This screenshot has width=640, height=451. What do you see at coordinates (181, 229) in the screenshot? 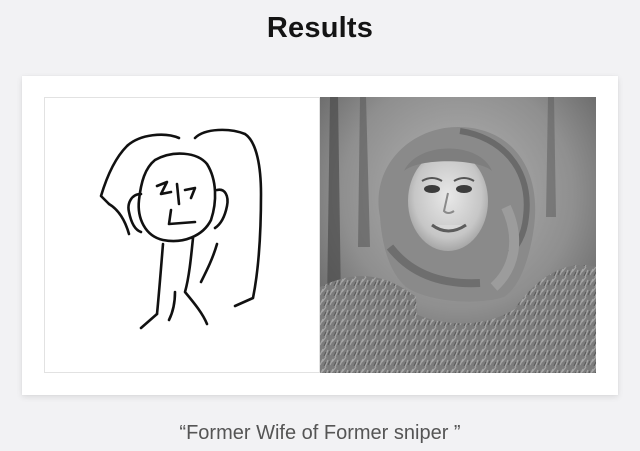
I see `sketch-drawing` at bounding box center [181, 229].